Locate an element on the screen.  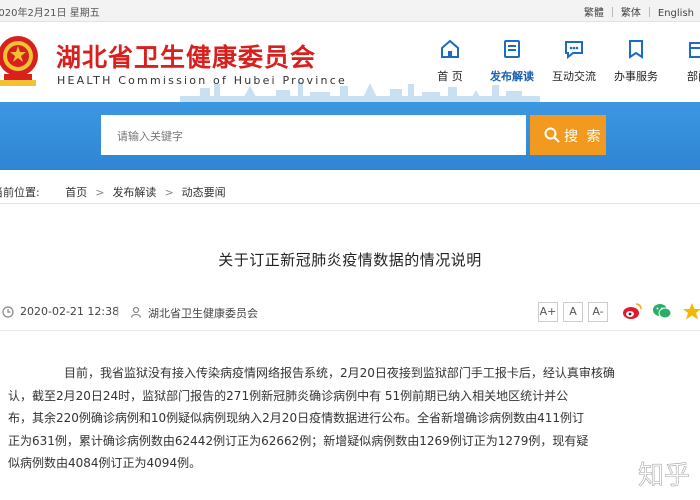
top-utility-bar: 2020年2月21日 星期五 繁體 繁体 English is located at coordinates (350, 11).